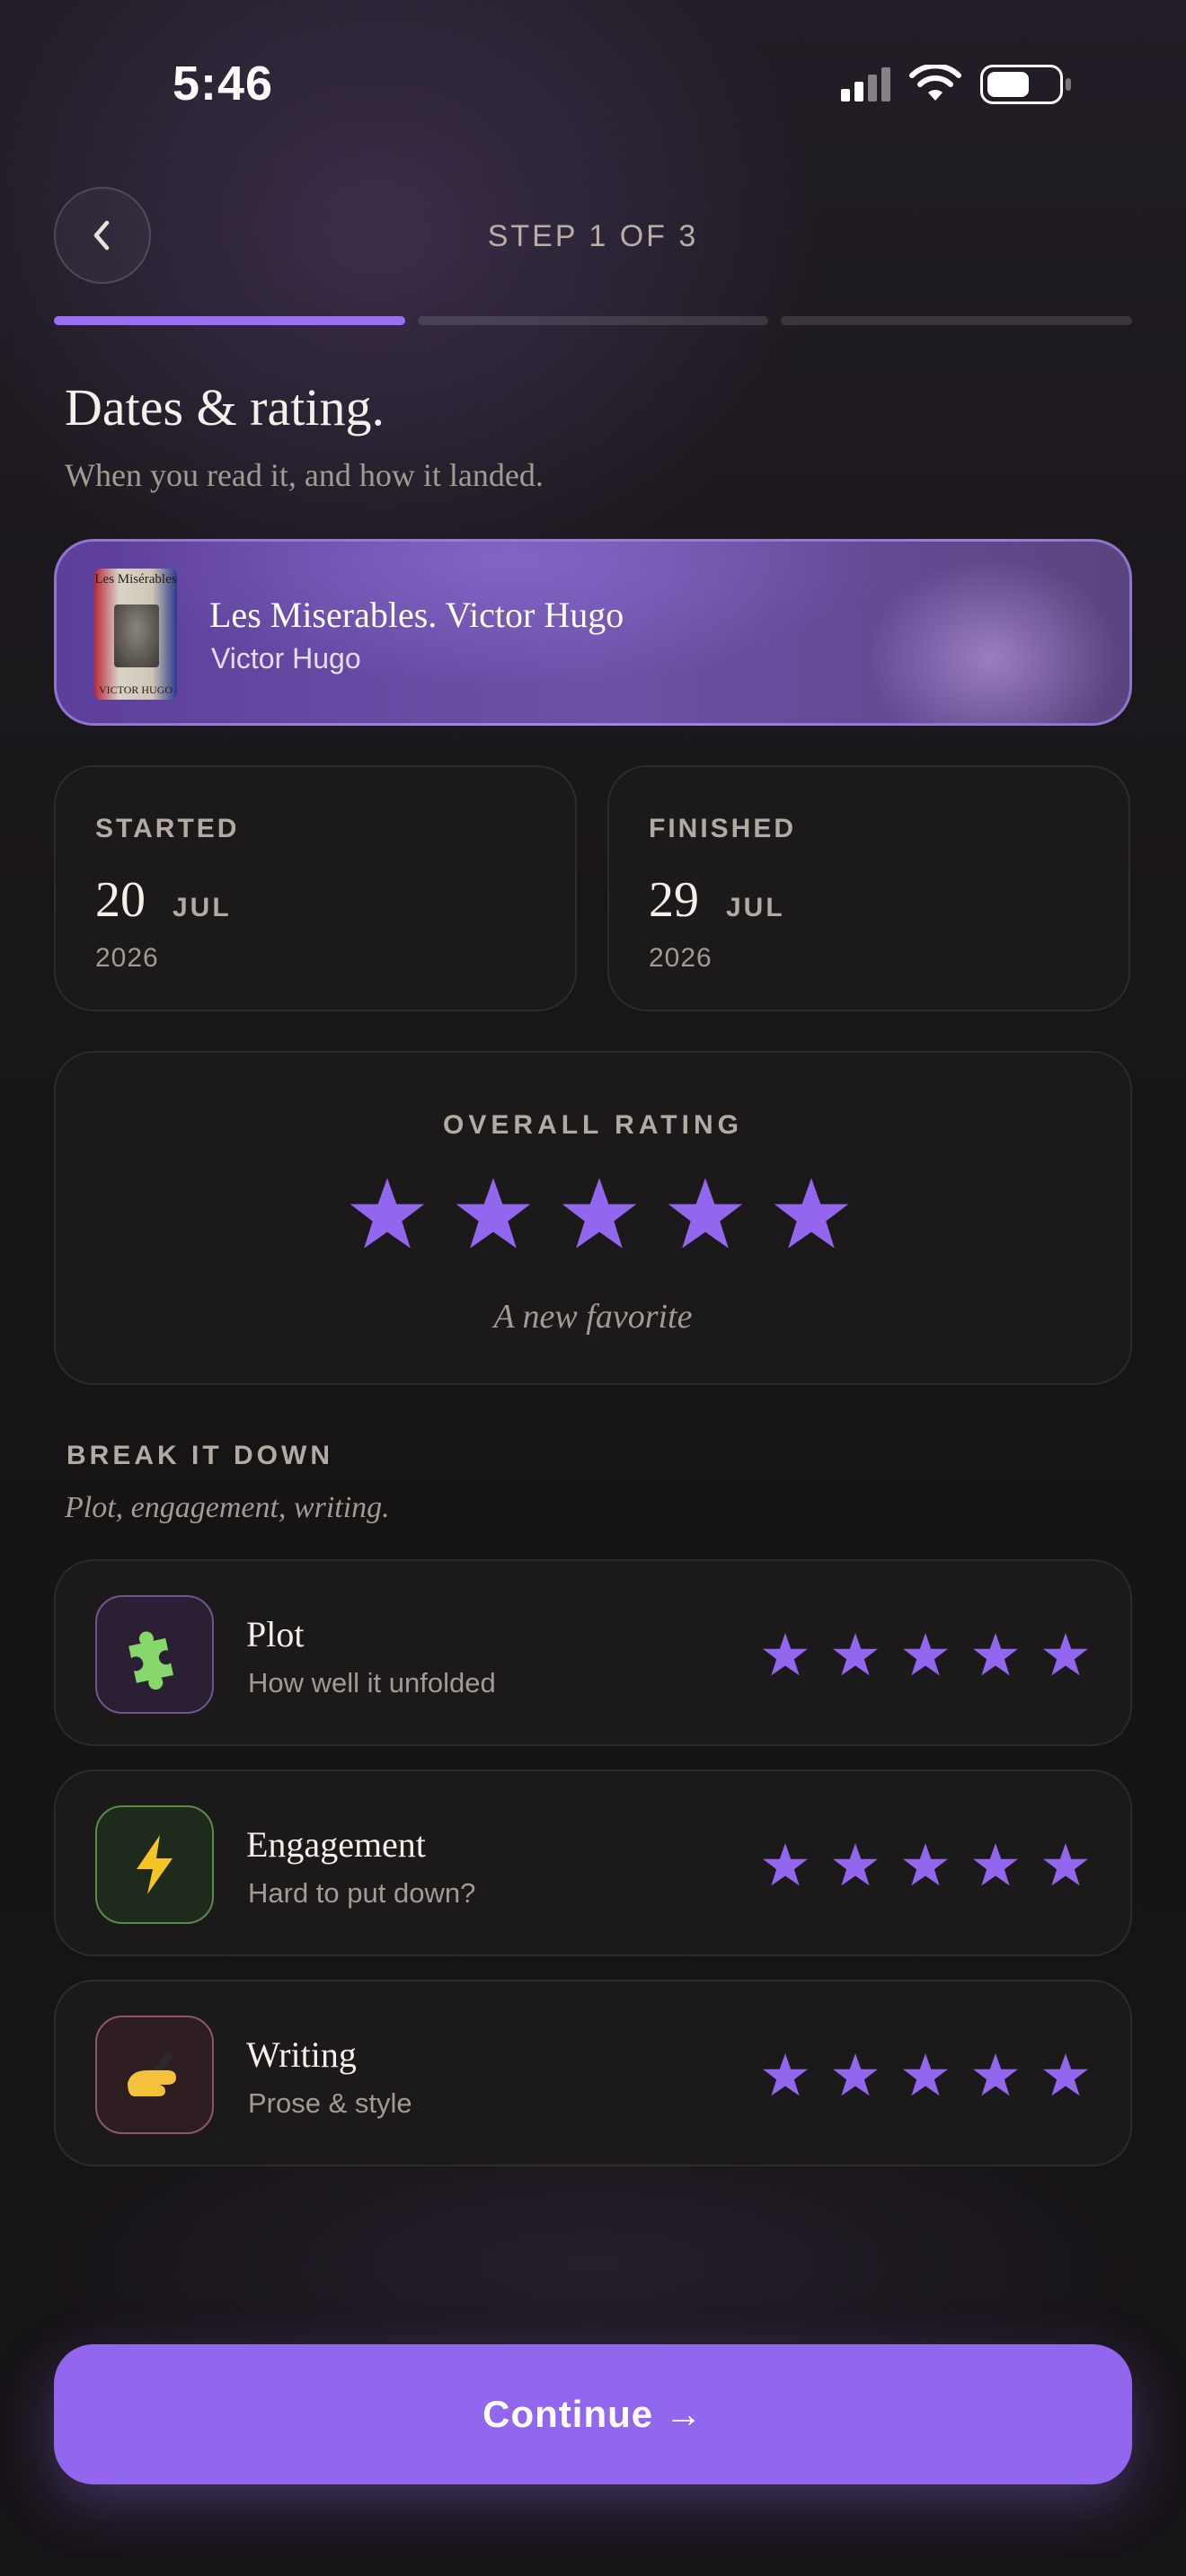 The image size is (1186, 2576). What do you see at coordinates (362, 1893) in the screenshot?
I see `engagement-description: Hard to put down?` at bounding box center [362, 1893].